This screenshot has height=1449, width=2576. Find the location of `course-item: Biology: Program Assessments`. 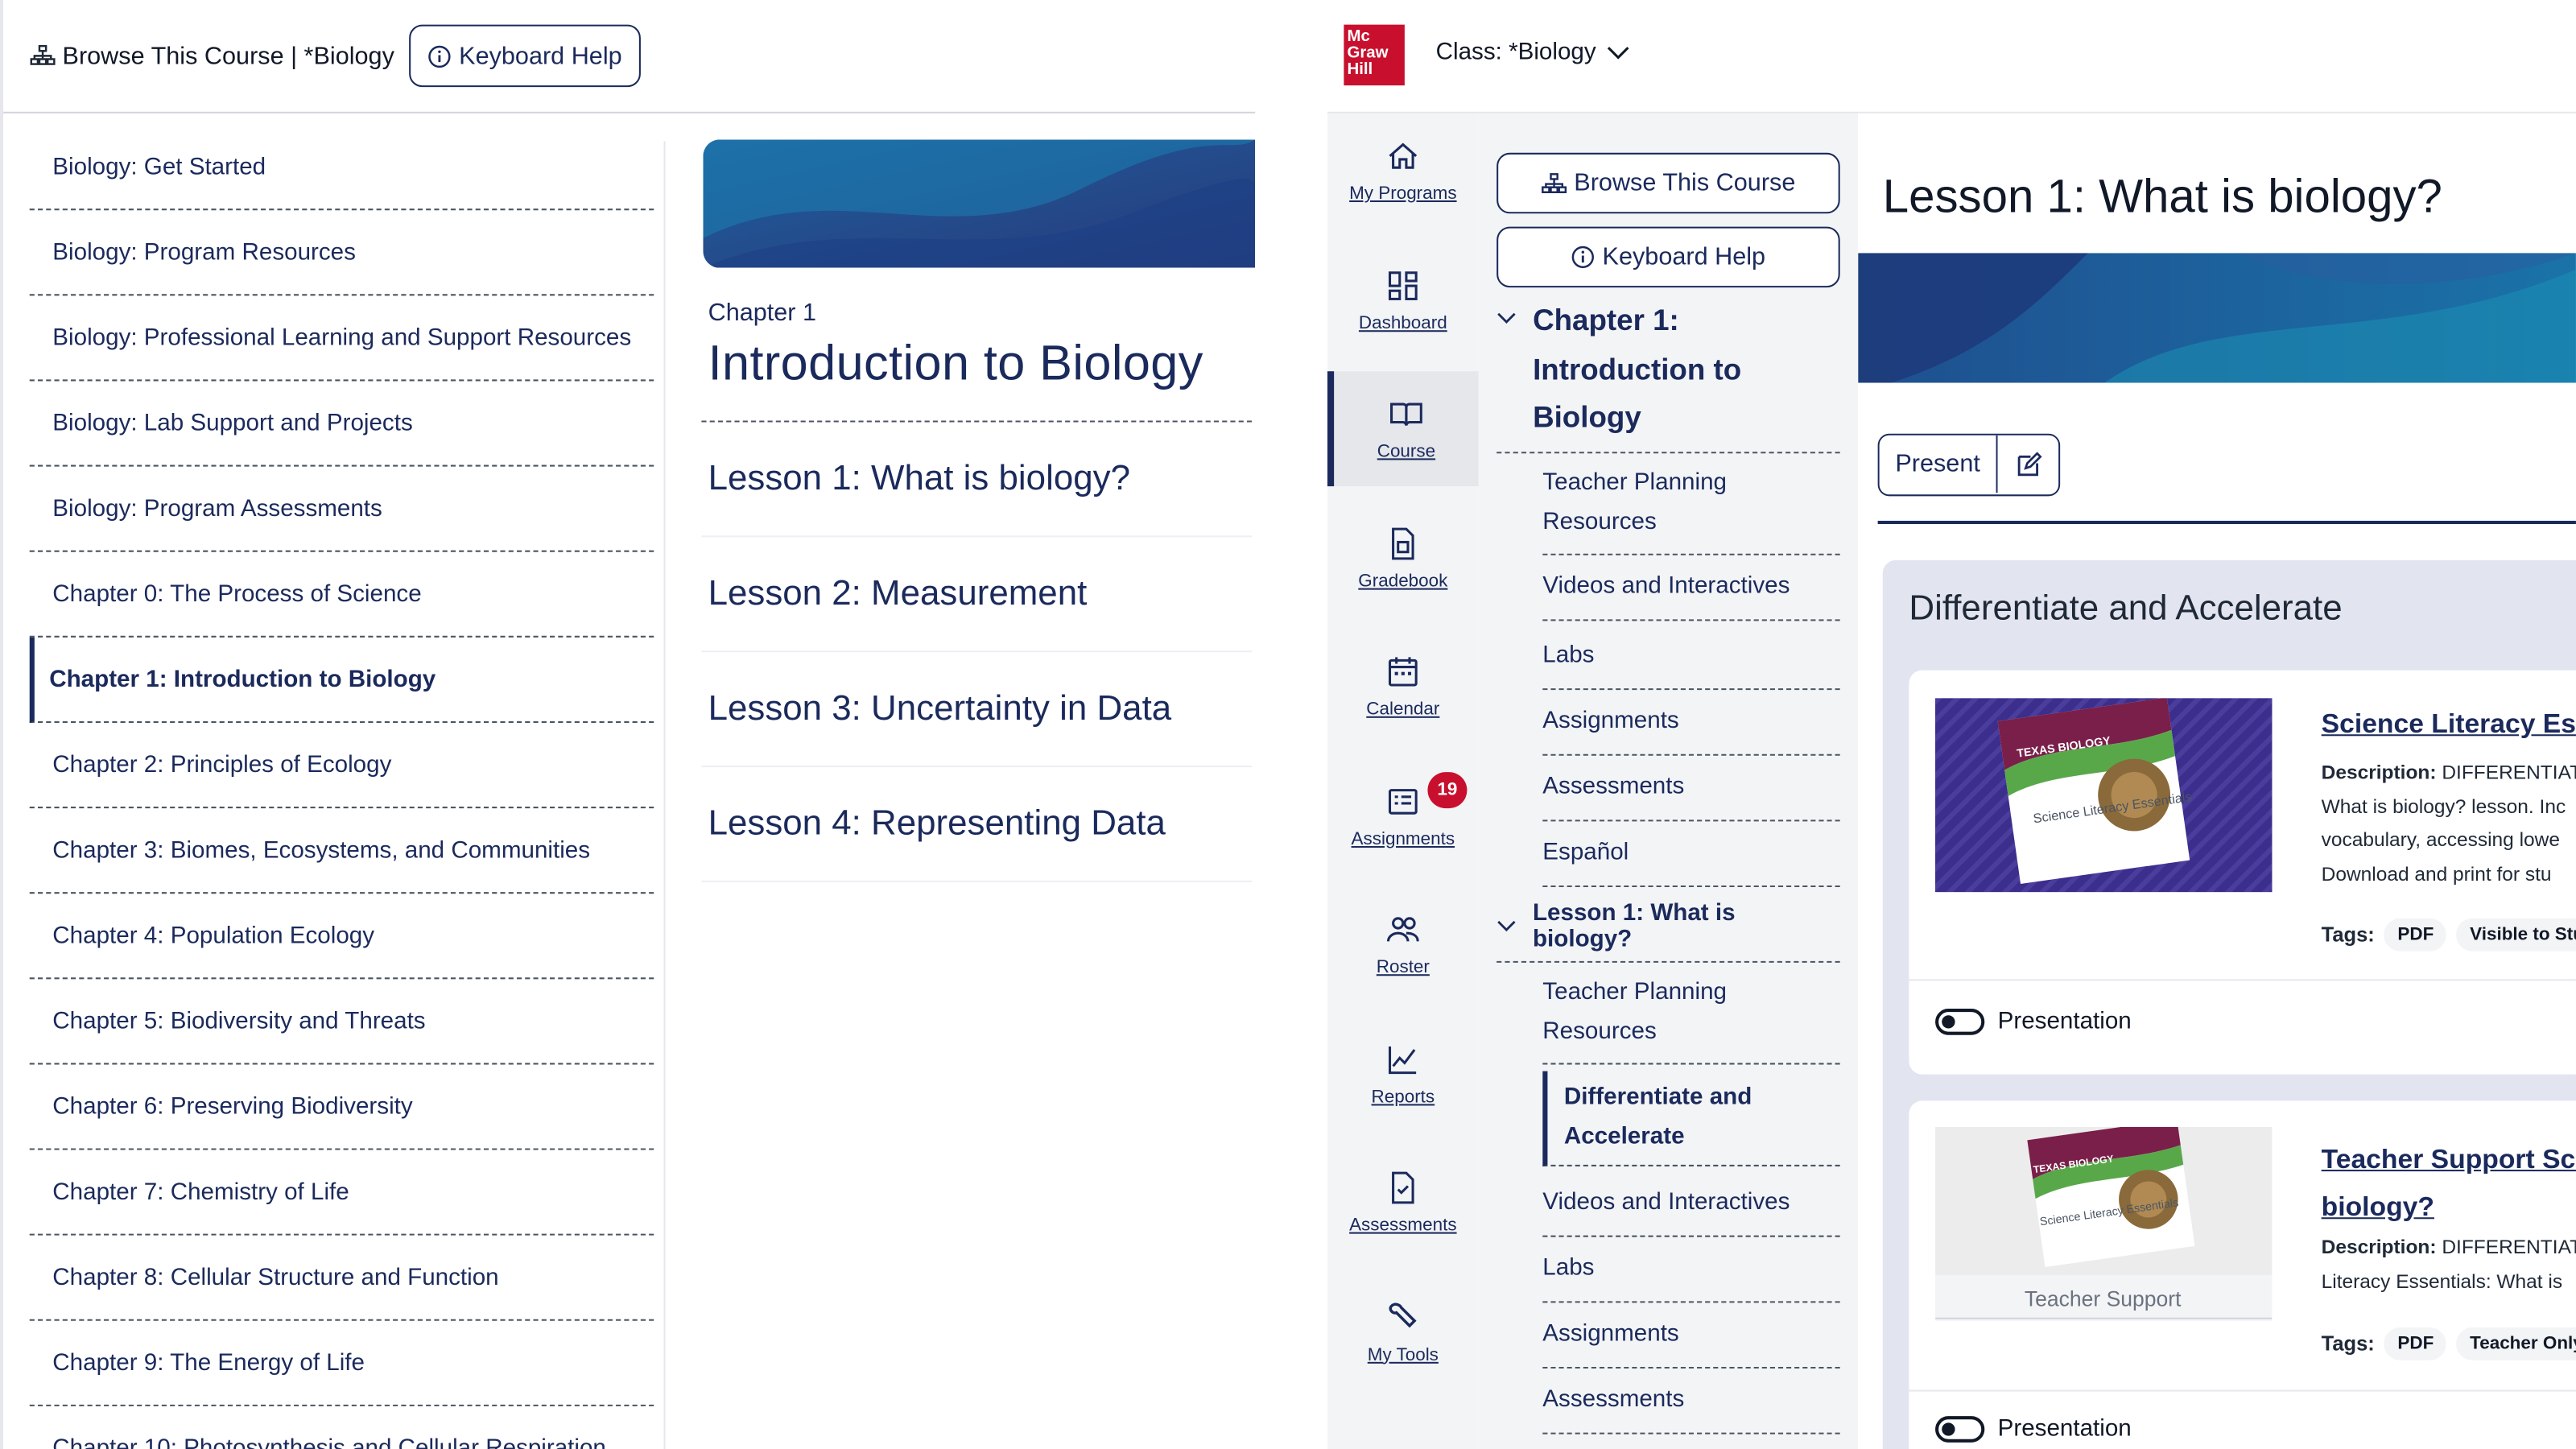

course-item: Biology: Program Assessments is located at coordinates (341, 509).